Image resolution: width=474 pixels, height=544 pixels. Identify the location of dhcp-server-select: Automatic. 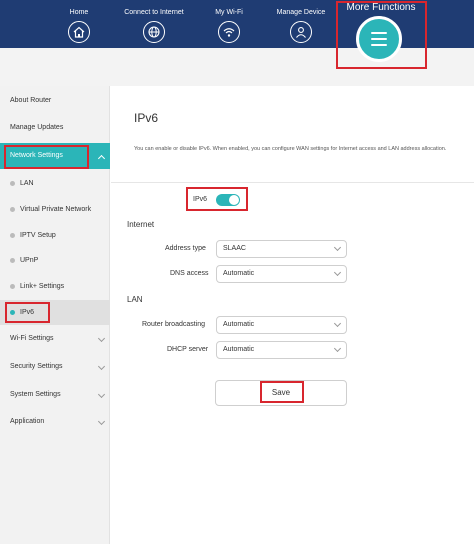
(281, 350).